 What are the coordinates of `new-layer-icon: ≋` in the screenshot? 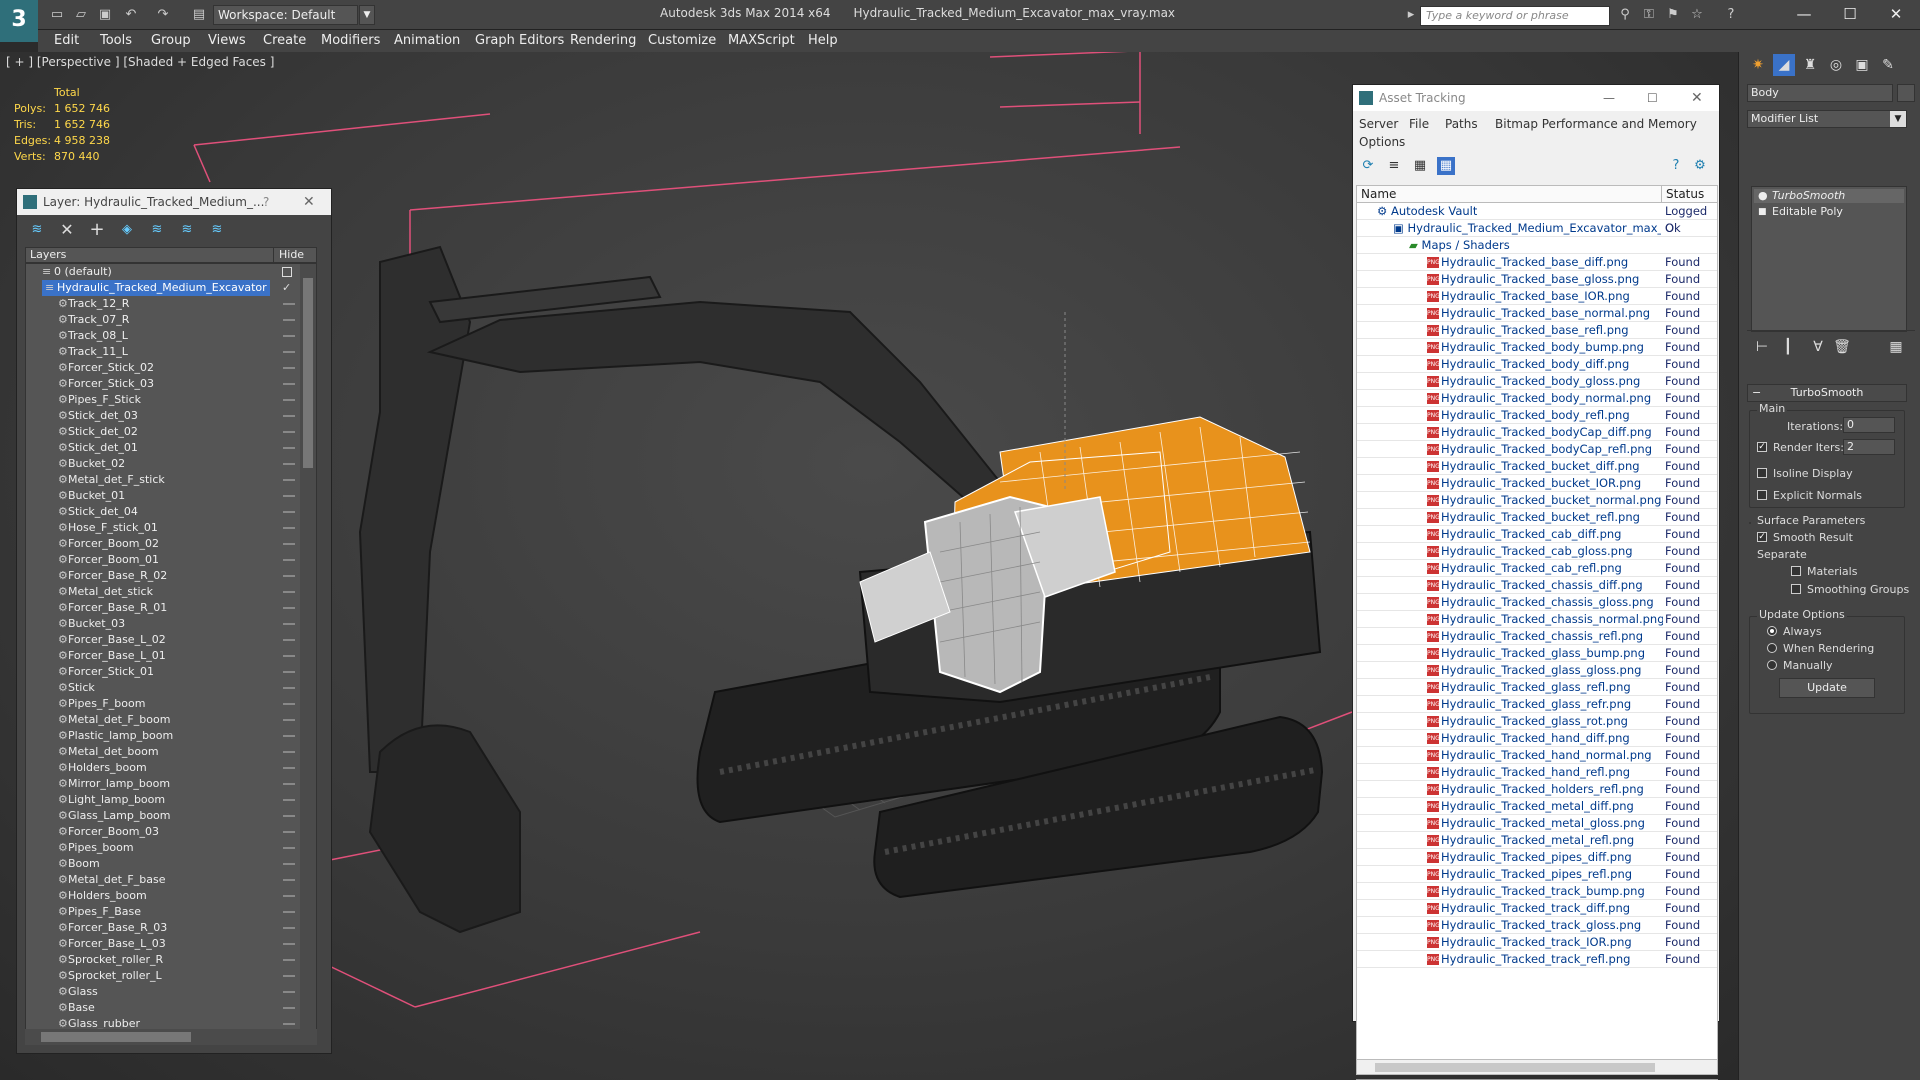 It's located at (37, 230).